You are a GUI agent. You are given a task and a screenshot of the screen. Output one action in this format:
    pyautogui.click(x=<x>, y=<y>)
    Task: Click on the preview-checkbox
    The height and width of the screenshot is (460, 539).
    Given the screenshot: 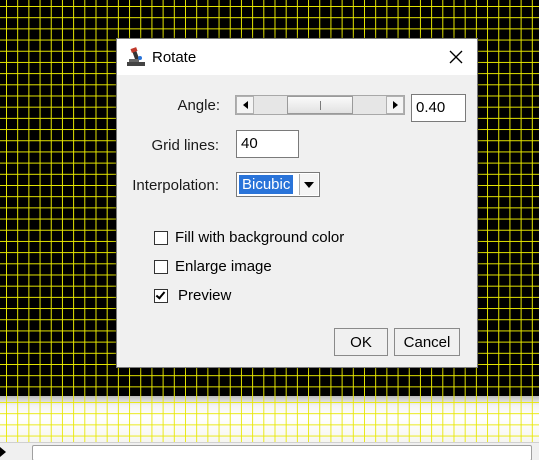 What is the action you would take?
    pyautogui.click(x=161, y=295)
    